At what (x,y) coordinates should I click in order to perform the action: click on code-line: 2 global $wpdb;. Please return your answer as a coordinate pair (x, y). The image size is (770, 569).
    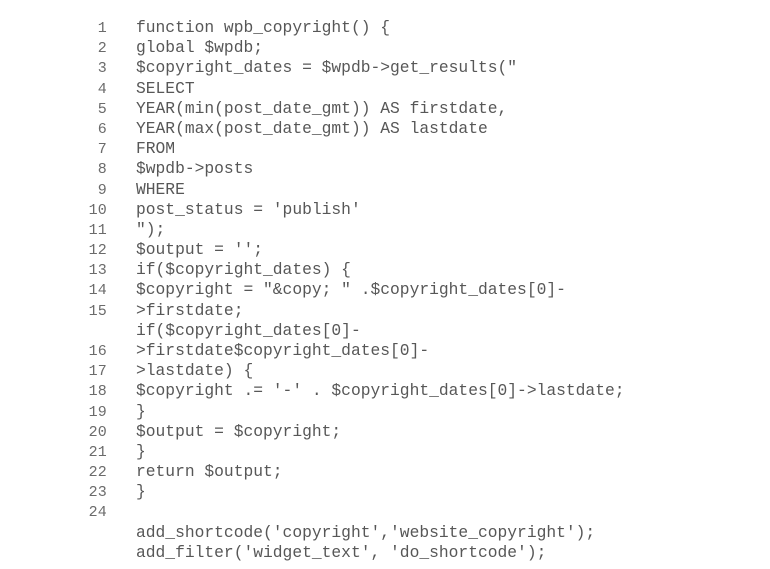
    Looking at the image, I should click on (385, 48).